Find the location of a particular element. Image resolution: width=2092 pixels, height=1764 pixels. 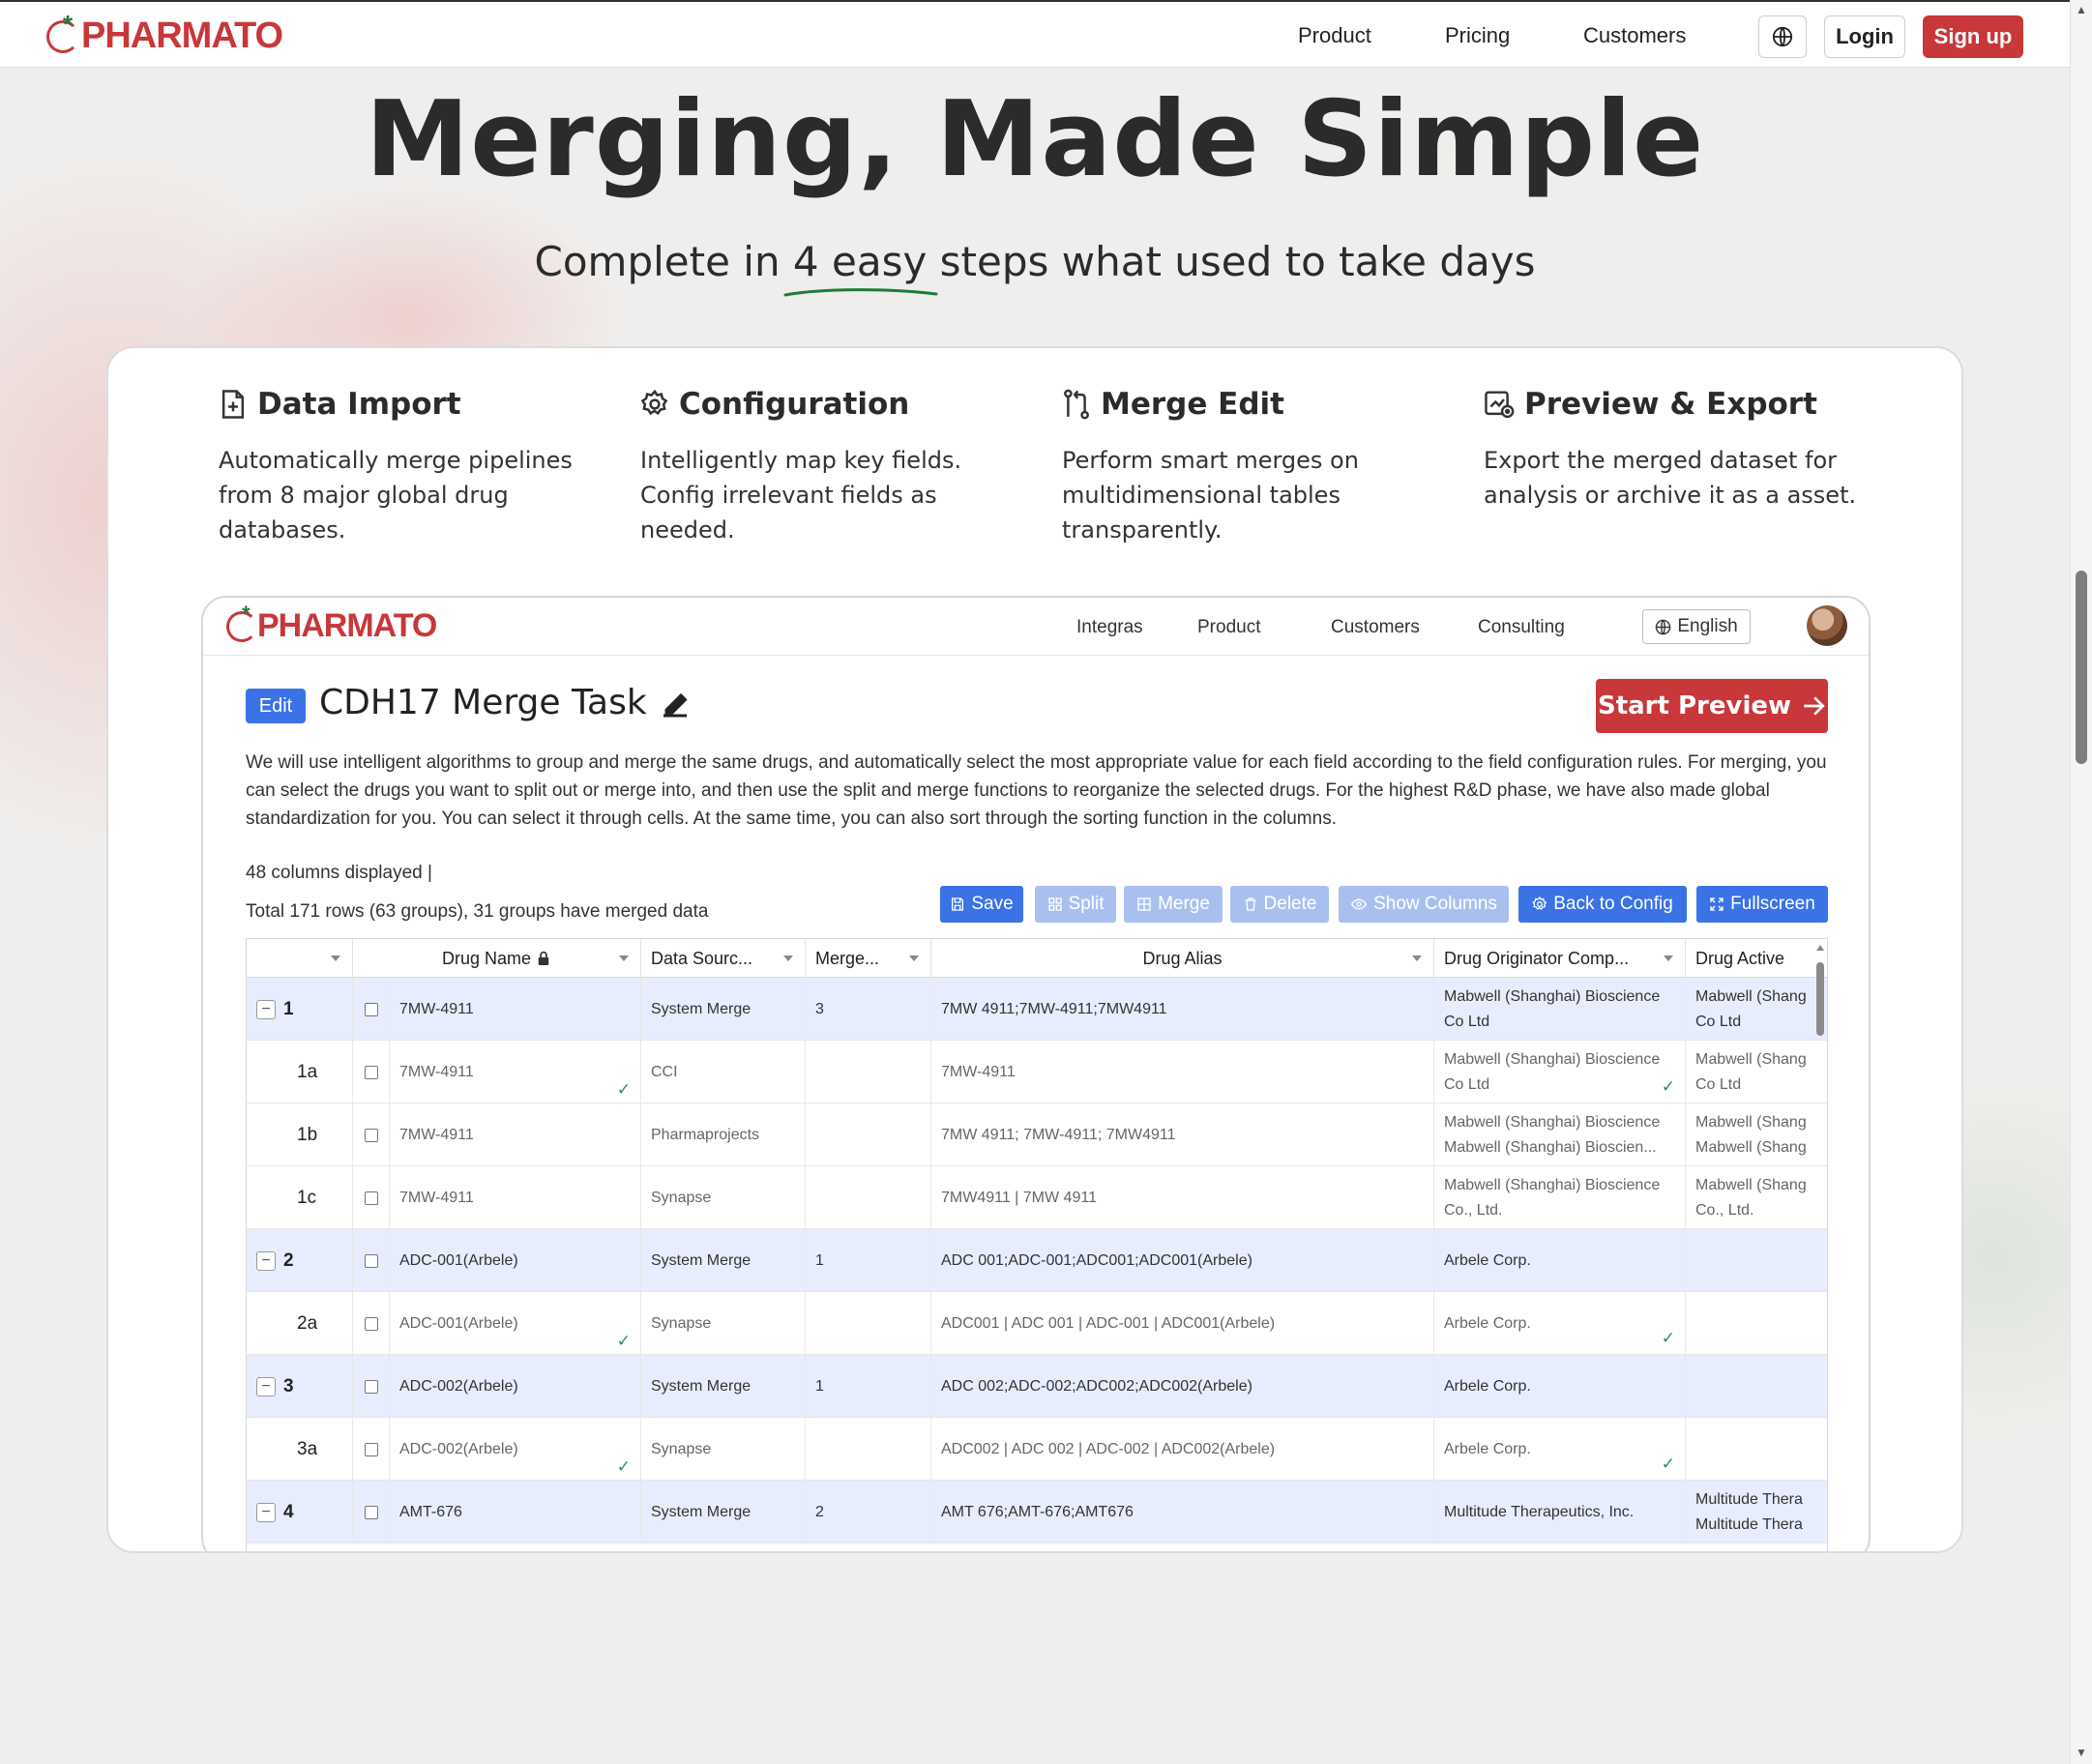

cell-alias: ADC 002;ADC-002;ADC002;ADC002(Arbele) is located at coordinates (1182, 1386).